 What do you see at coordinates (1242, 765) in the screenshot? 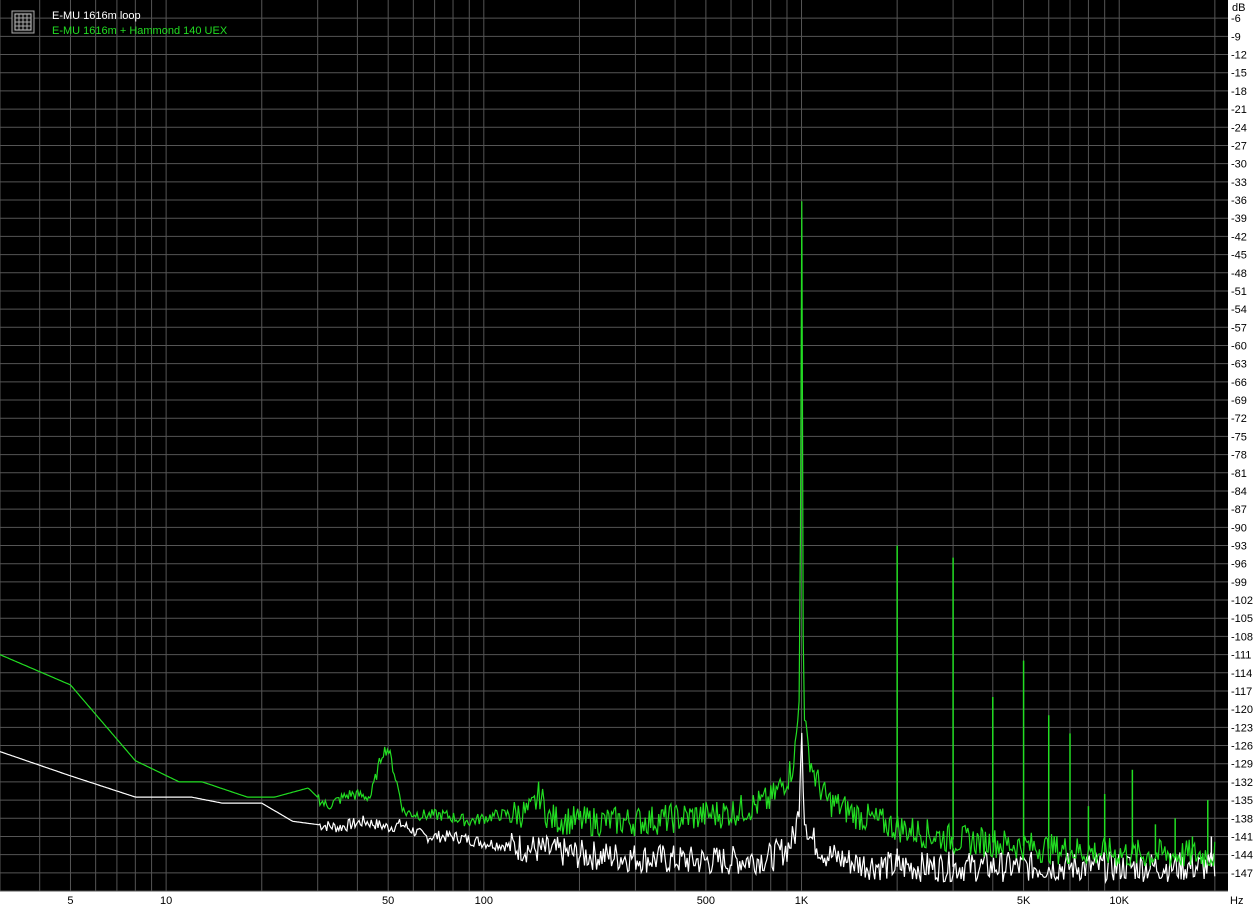
I see `y-tick-label: -129` at bounding box center [1242, 765].